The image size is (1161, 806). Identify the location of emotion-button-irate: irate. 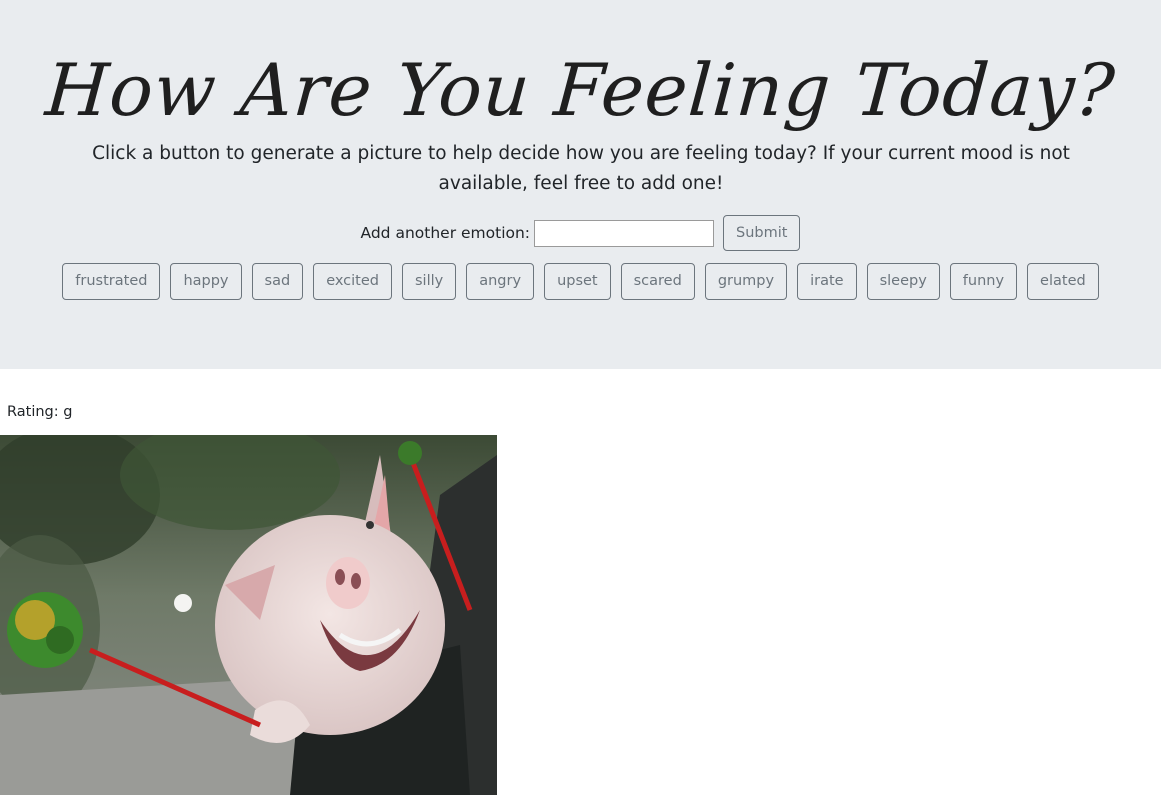
(827, 281).